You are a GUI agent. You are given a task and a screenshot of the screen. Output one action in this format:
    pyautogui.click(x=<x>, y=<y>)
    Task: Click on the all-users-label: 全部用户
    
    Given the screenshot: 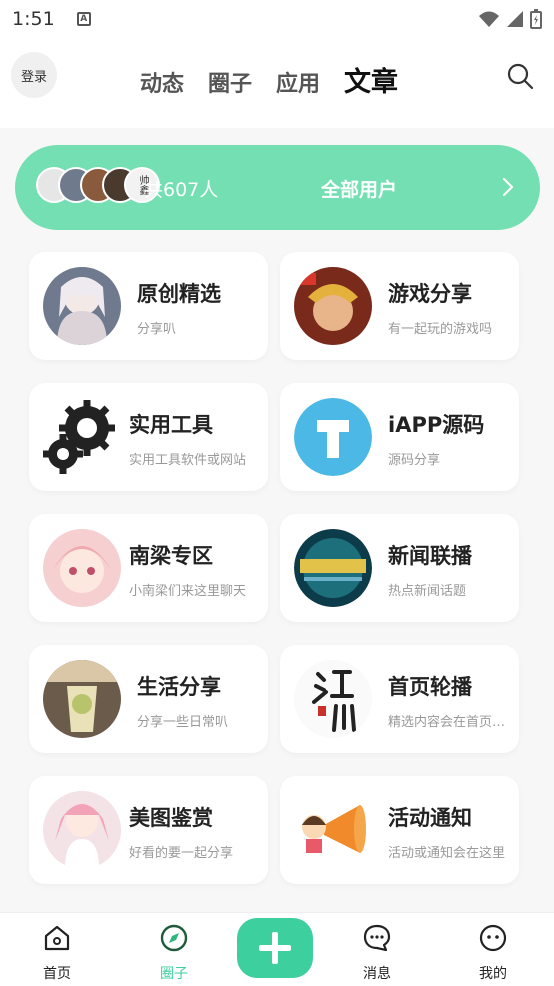 What is the action you would take?
    pyautogui.click(x=359, y=190)
    